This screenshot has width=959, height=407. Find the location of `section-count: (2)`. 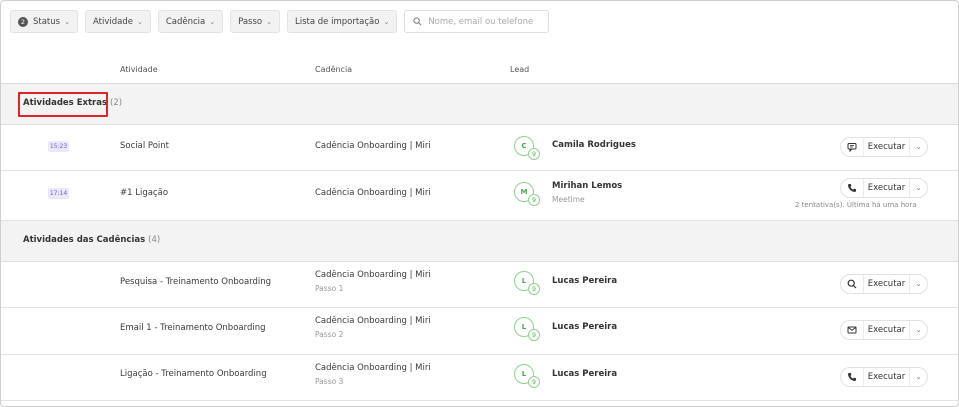

section-count: (2) is located at coordinates (116, 103).